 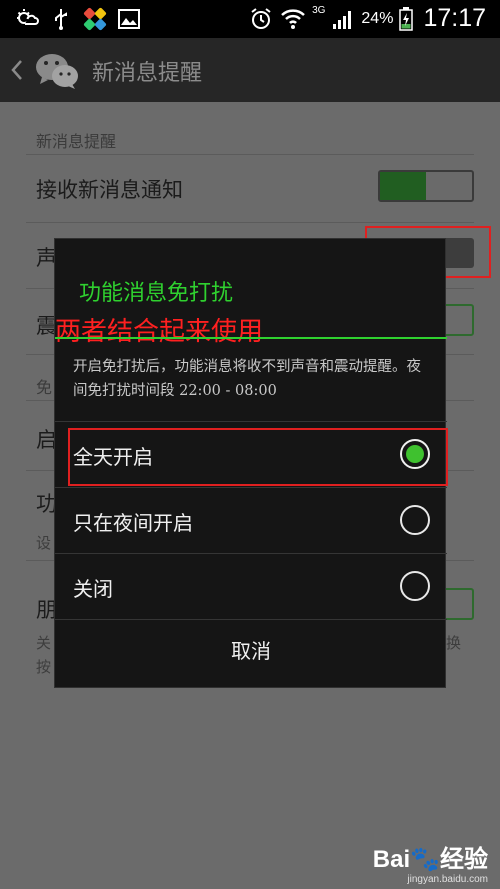 I want to click on action-bar: 新消息提醒, so click(x=250, y=70).